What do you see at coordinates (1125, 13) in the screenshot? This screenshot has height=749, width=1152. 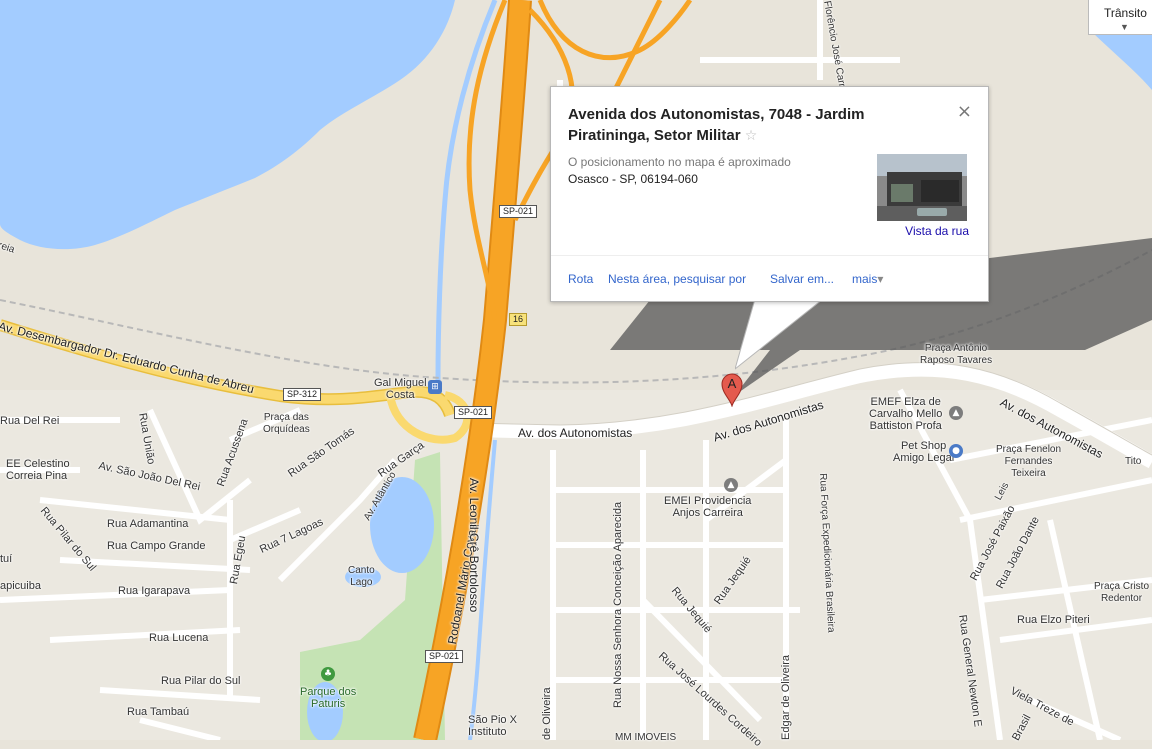 I see `traffic-label: Trânsito` at bounding box center [1125, 13].